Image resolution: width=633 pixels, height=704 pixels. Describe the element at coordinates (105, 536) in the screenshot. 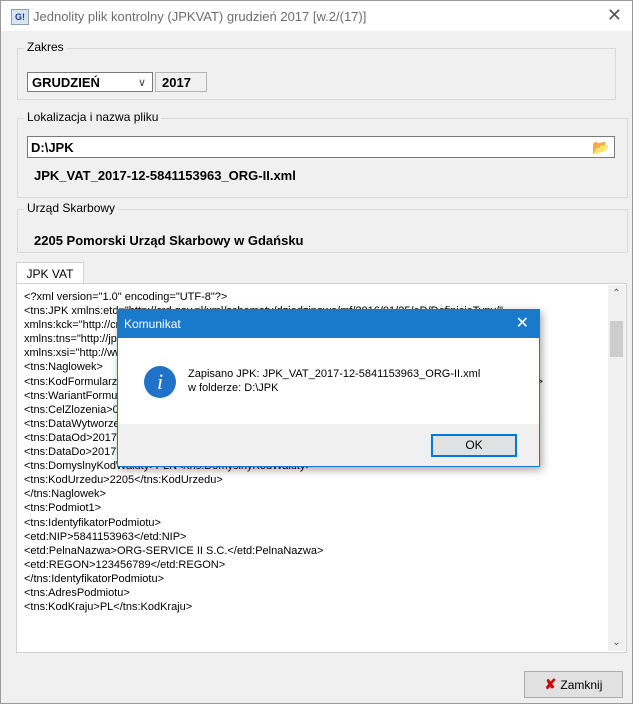

I see `xml-line: <etd:NIP>5841153963</etd:NIP>` at that location.